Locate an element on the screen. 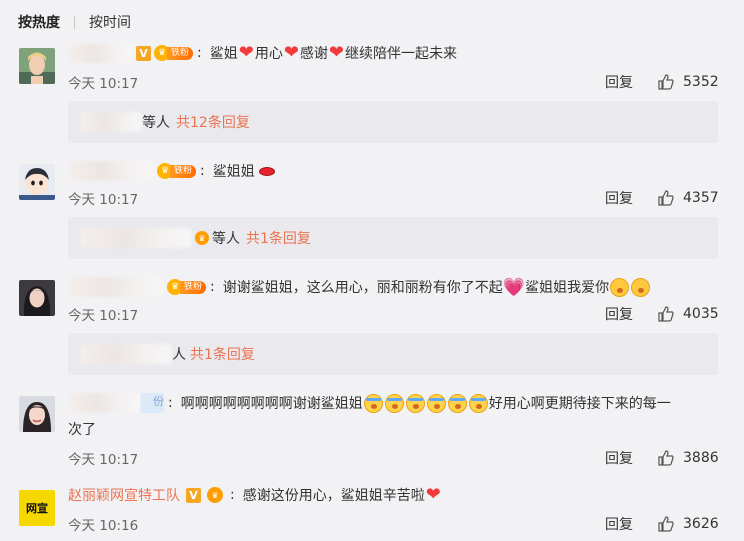  like-count: 3886 is located at coordinates (701, 458).